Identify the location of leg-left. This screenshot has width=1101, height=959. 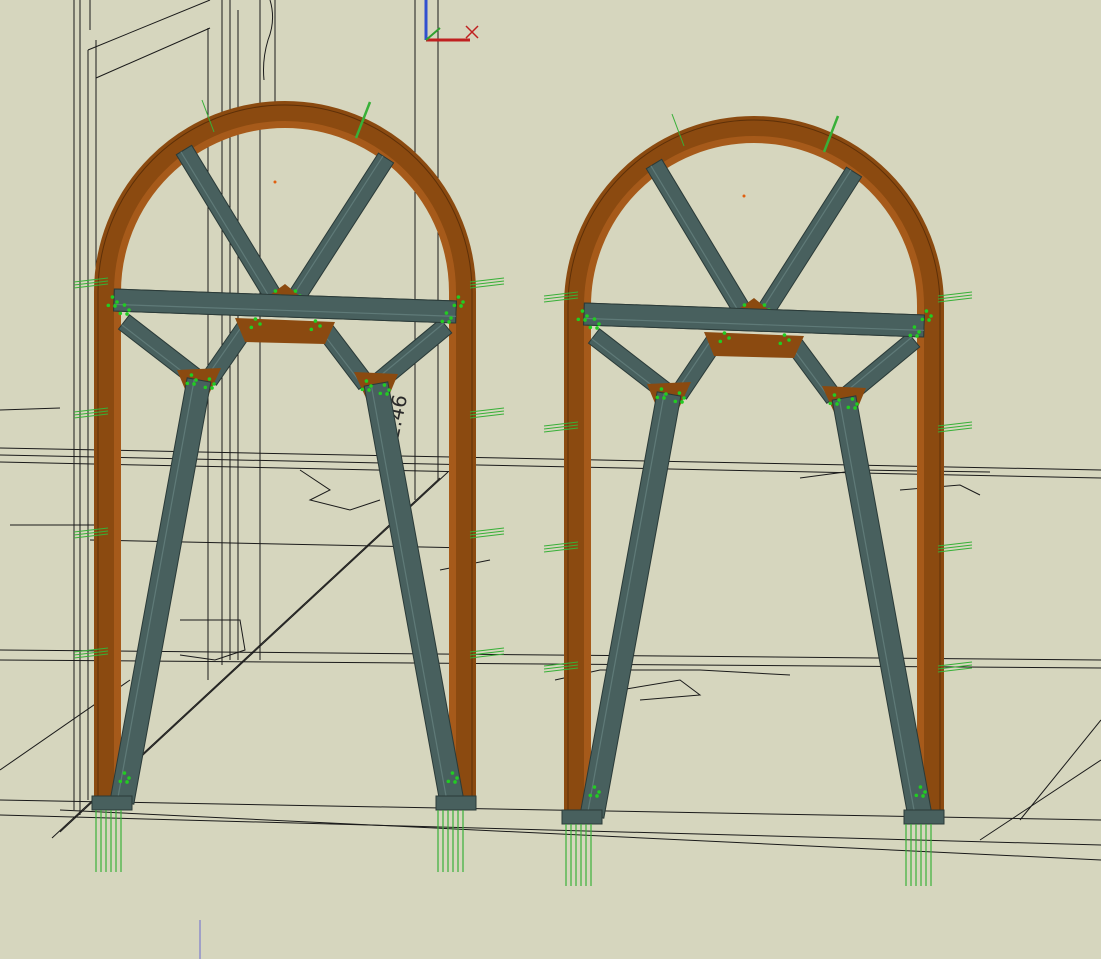
(160, 591).